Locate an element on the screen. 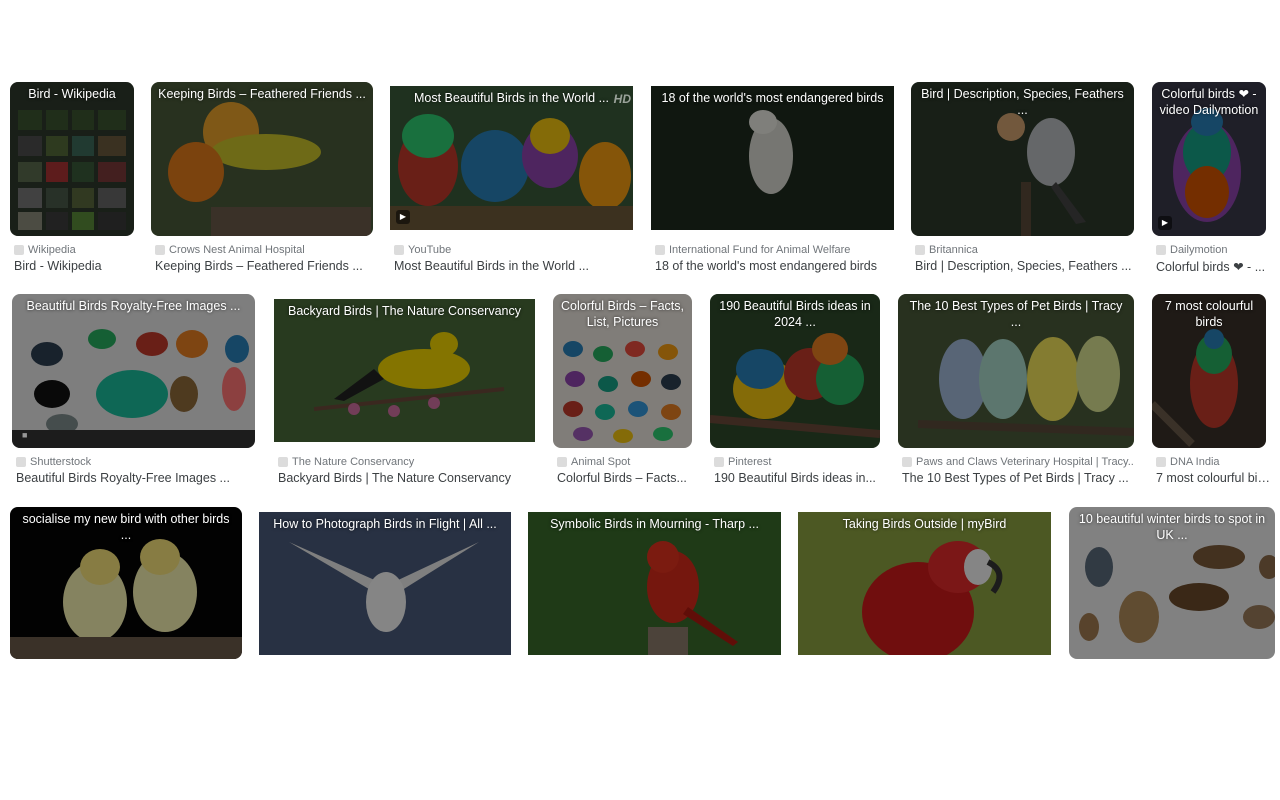 This screenshot has height=800, width=1280. thumbnail-caption: Colorful Birds – Facts, List, Pictures is located at coordinates (622, 314).